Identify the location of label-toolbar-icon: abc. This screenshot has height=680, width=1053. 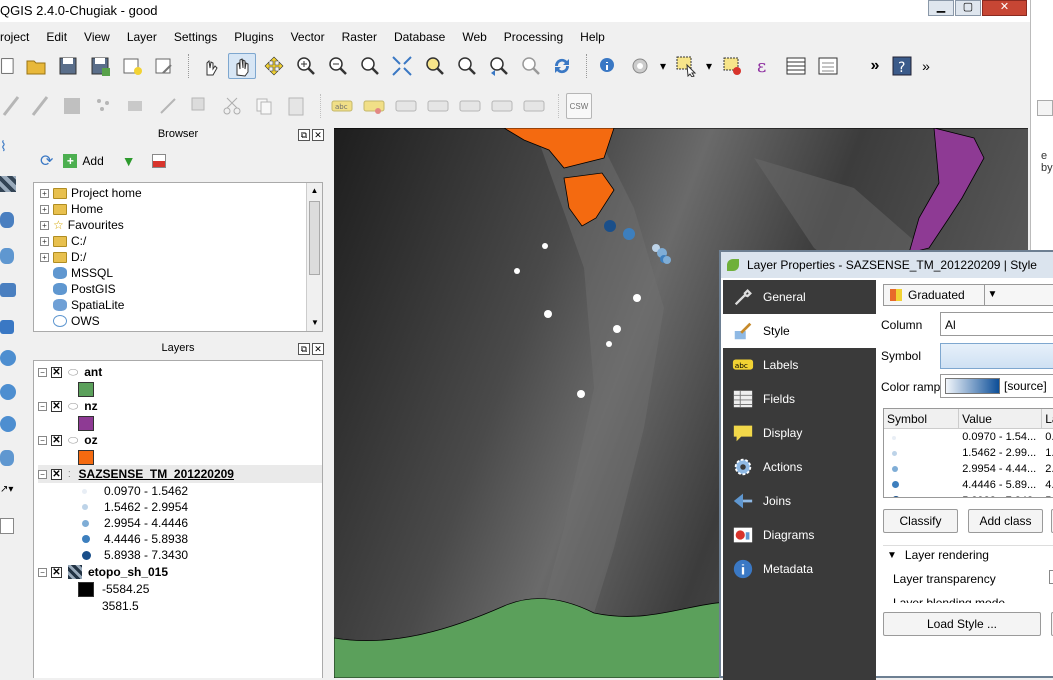
(342, 106).